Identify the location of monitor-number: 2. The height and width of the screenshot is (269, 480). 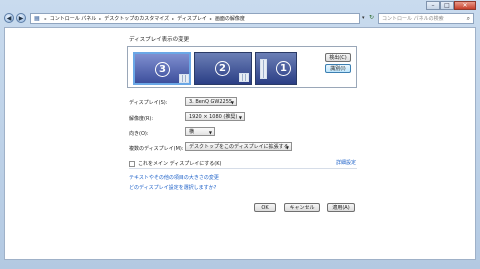
(222, 68).